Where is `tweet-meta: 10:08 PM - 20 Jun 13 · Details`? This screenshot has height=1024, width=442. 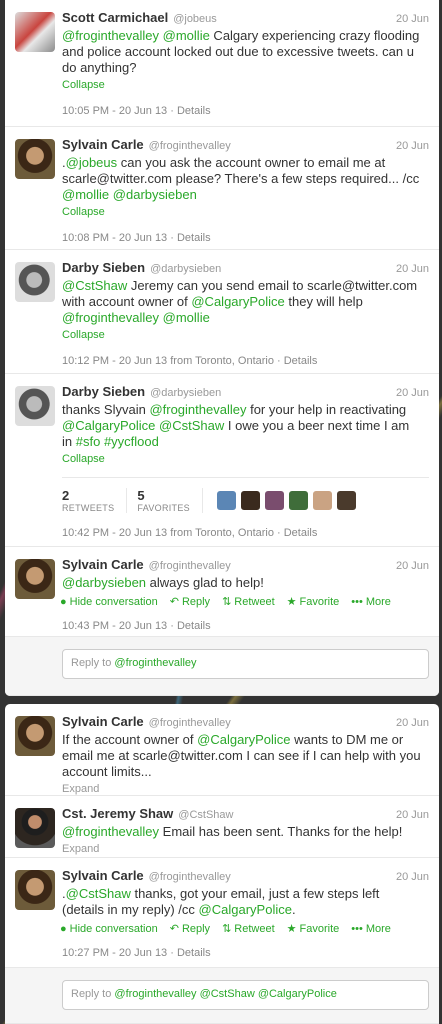 tweet-meta: 10:08 PM - 20 Jun 13 · Details is located at coordinates (136, 238).